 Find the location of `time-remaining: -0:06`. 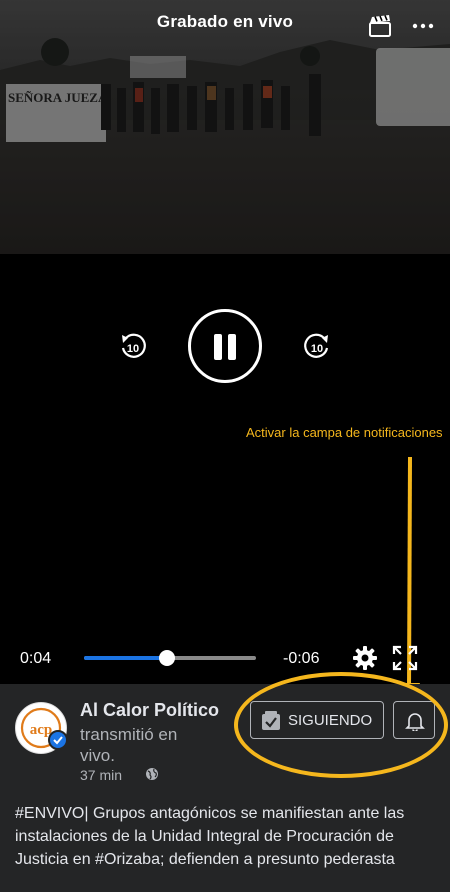

time-remaining: -0:06 is located at coordinates (301, 658).